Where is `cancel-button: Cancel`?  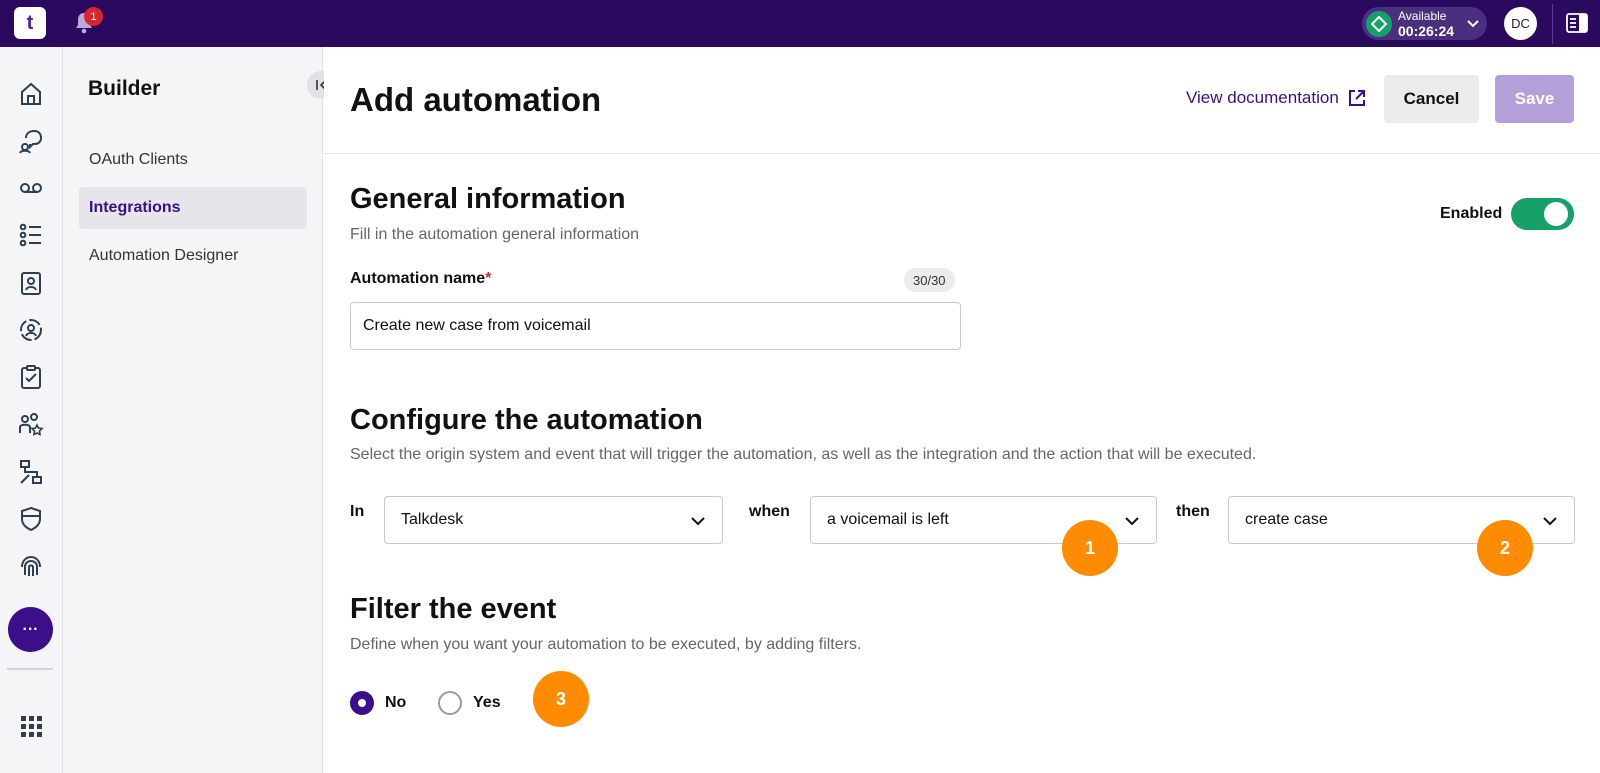
cancel-button: Cancel is located at coordinates (1431, 99).